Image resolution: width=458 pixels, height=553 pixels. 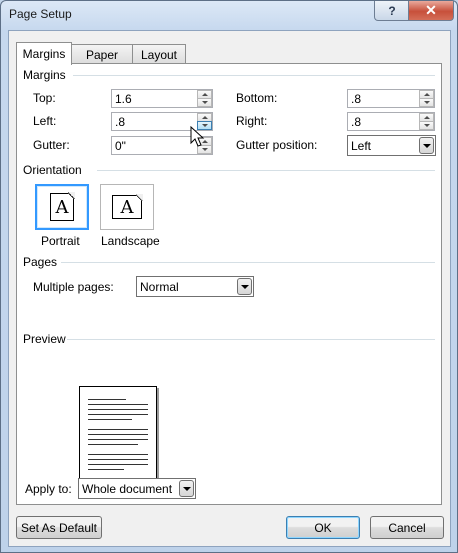 What do you see at coordinates (356, 122) in the screenshot?
I see `right-margin-value: .8` at bounding box center [356, 122].